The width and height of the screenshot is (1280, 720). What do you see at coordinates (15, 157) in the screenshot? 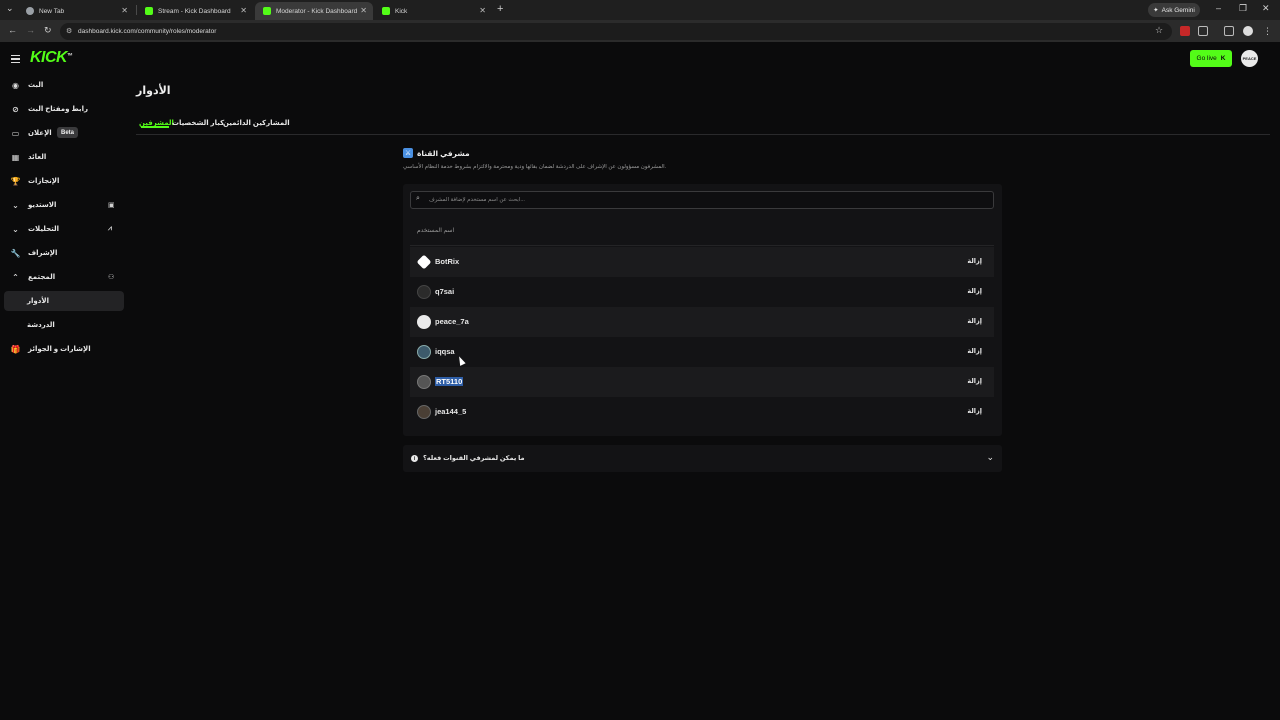
I see `revenue-icon: ▦` at bounding box center [15, 157].